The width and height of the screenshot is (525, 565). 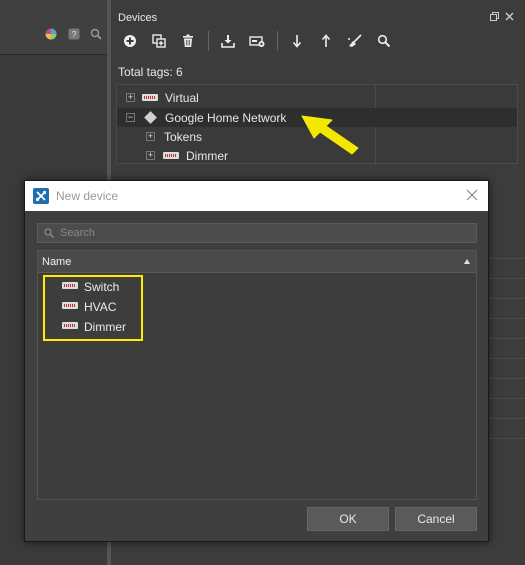 What do you see at coordinates (93, 308) in the screenshot?
I see `highlight-box` at bounding box center [93, 308].